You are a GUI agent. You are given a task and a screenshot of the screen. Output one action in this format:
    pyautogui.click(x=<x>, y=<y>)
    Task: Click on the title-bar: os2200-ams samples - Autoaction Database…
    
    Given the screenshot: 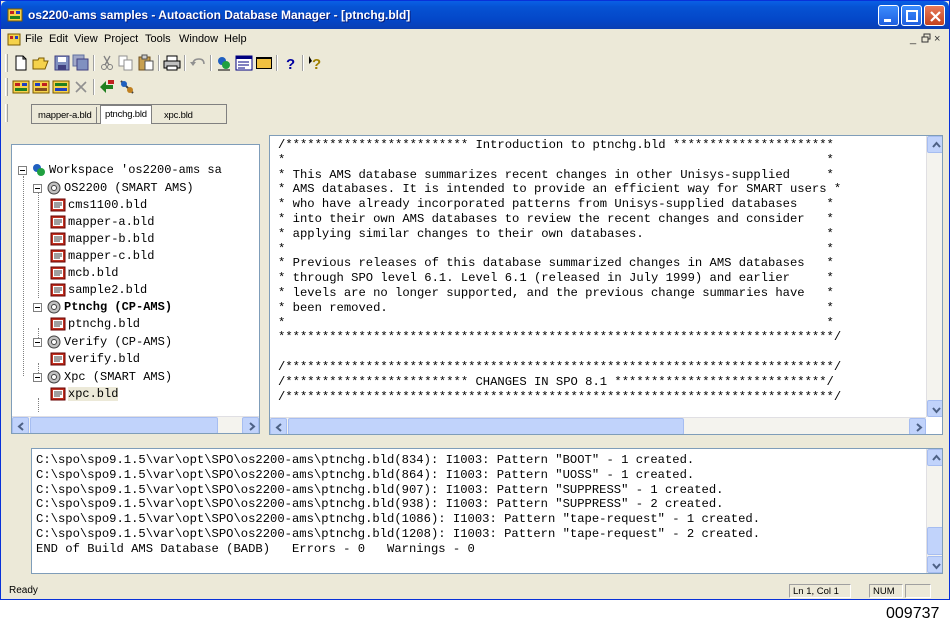 What is the action you would take?
    pyautogui.click(x=475, y=15)
    